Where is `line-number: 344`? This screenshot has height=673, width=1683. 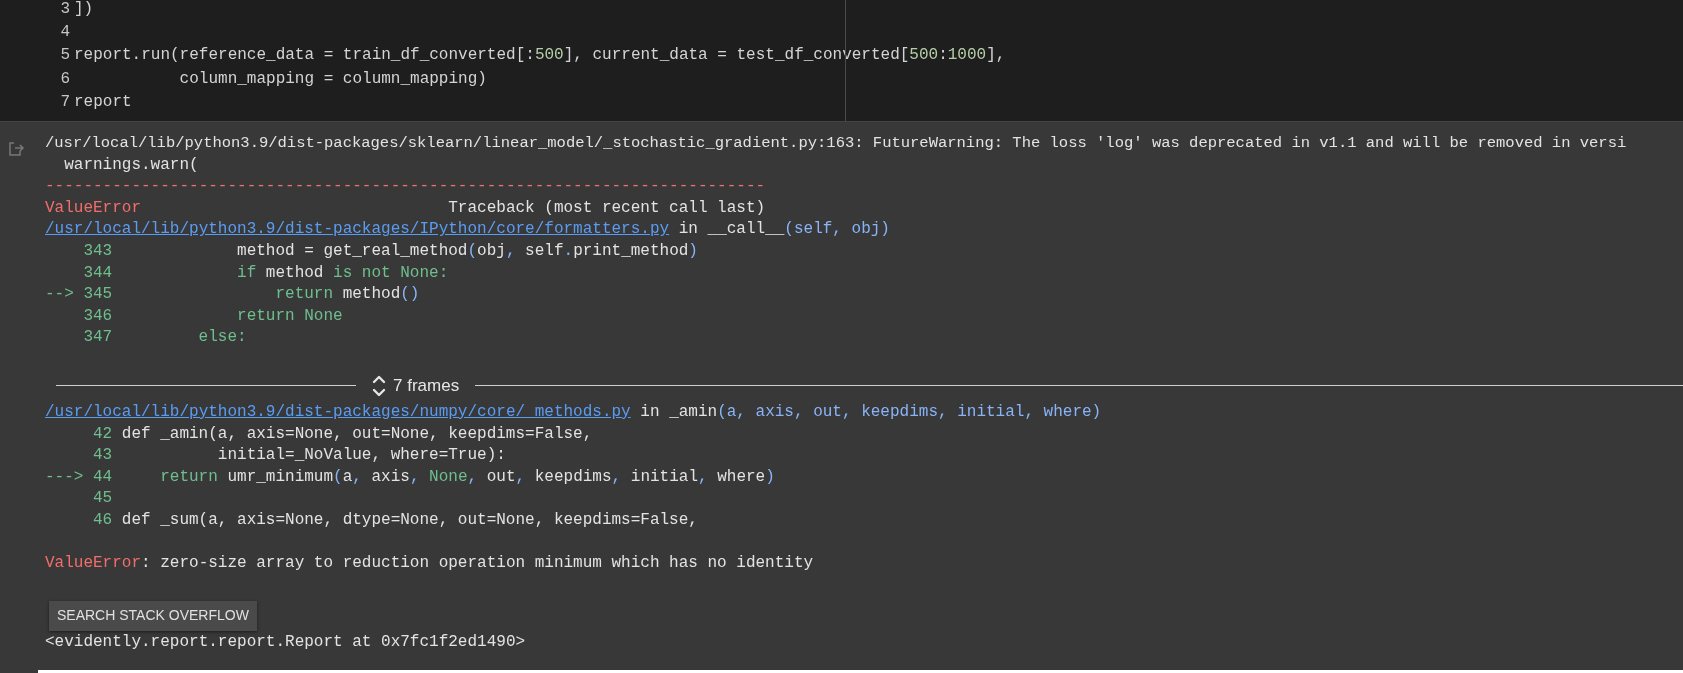
line-number: 344 is located at coordinates (98, 272).